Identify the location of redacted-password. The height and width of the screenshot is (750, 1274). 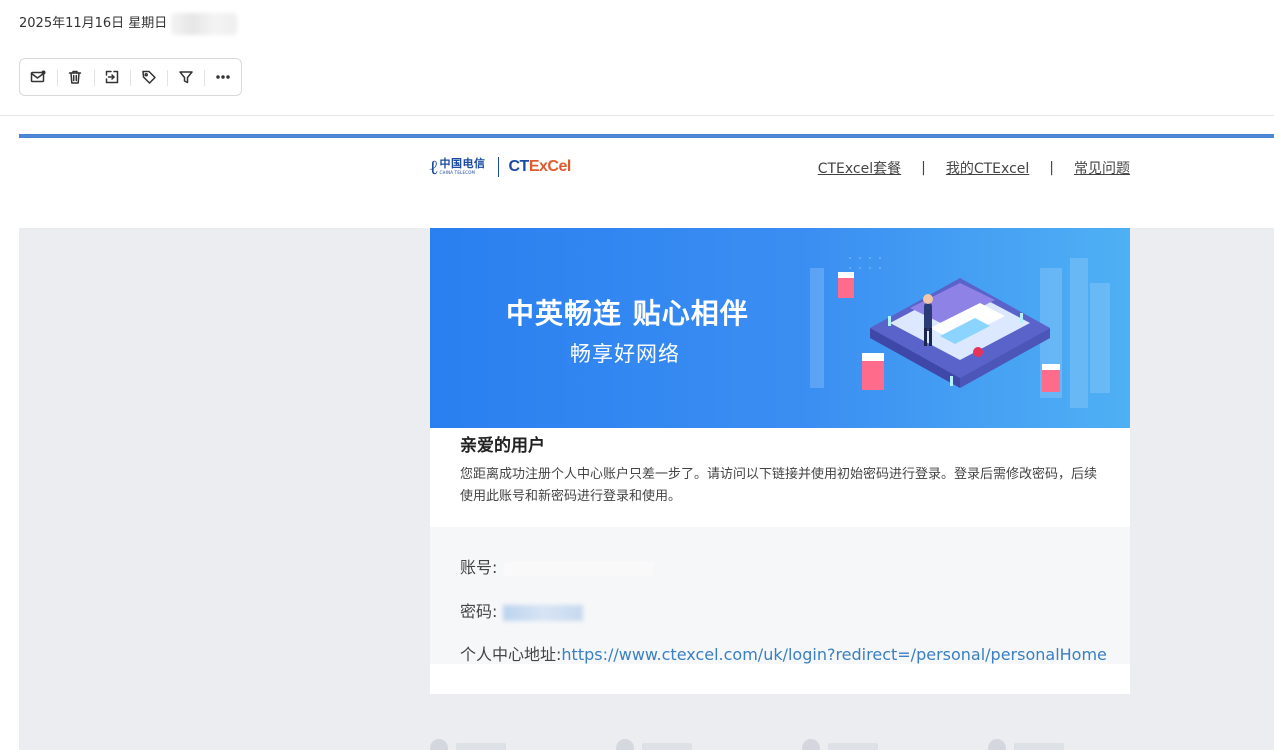
(542, 612).